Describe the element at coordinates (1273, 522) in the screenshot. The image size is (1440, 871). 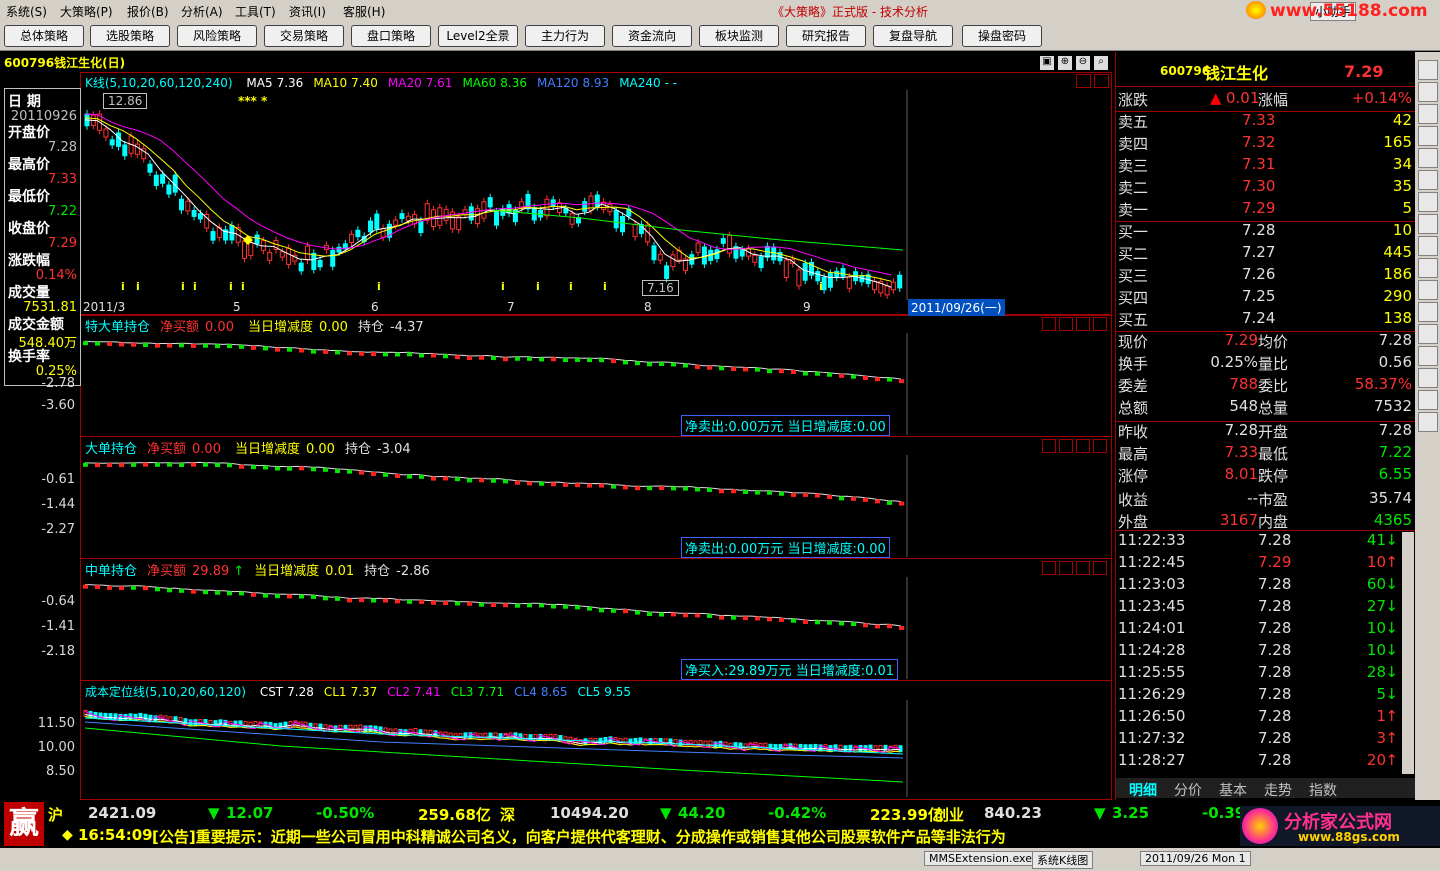
I see `stat-label: 内盘` at that location.